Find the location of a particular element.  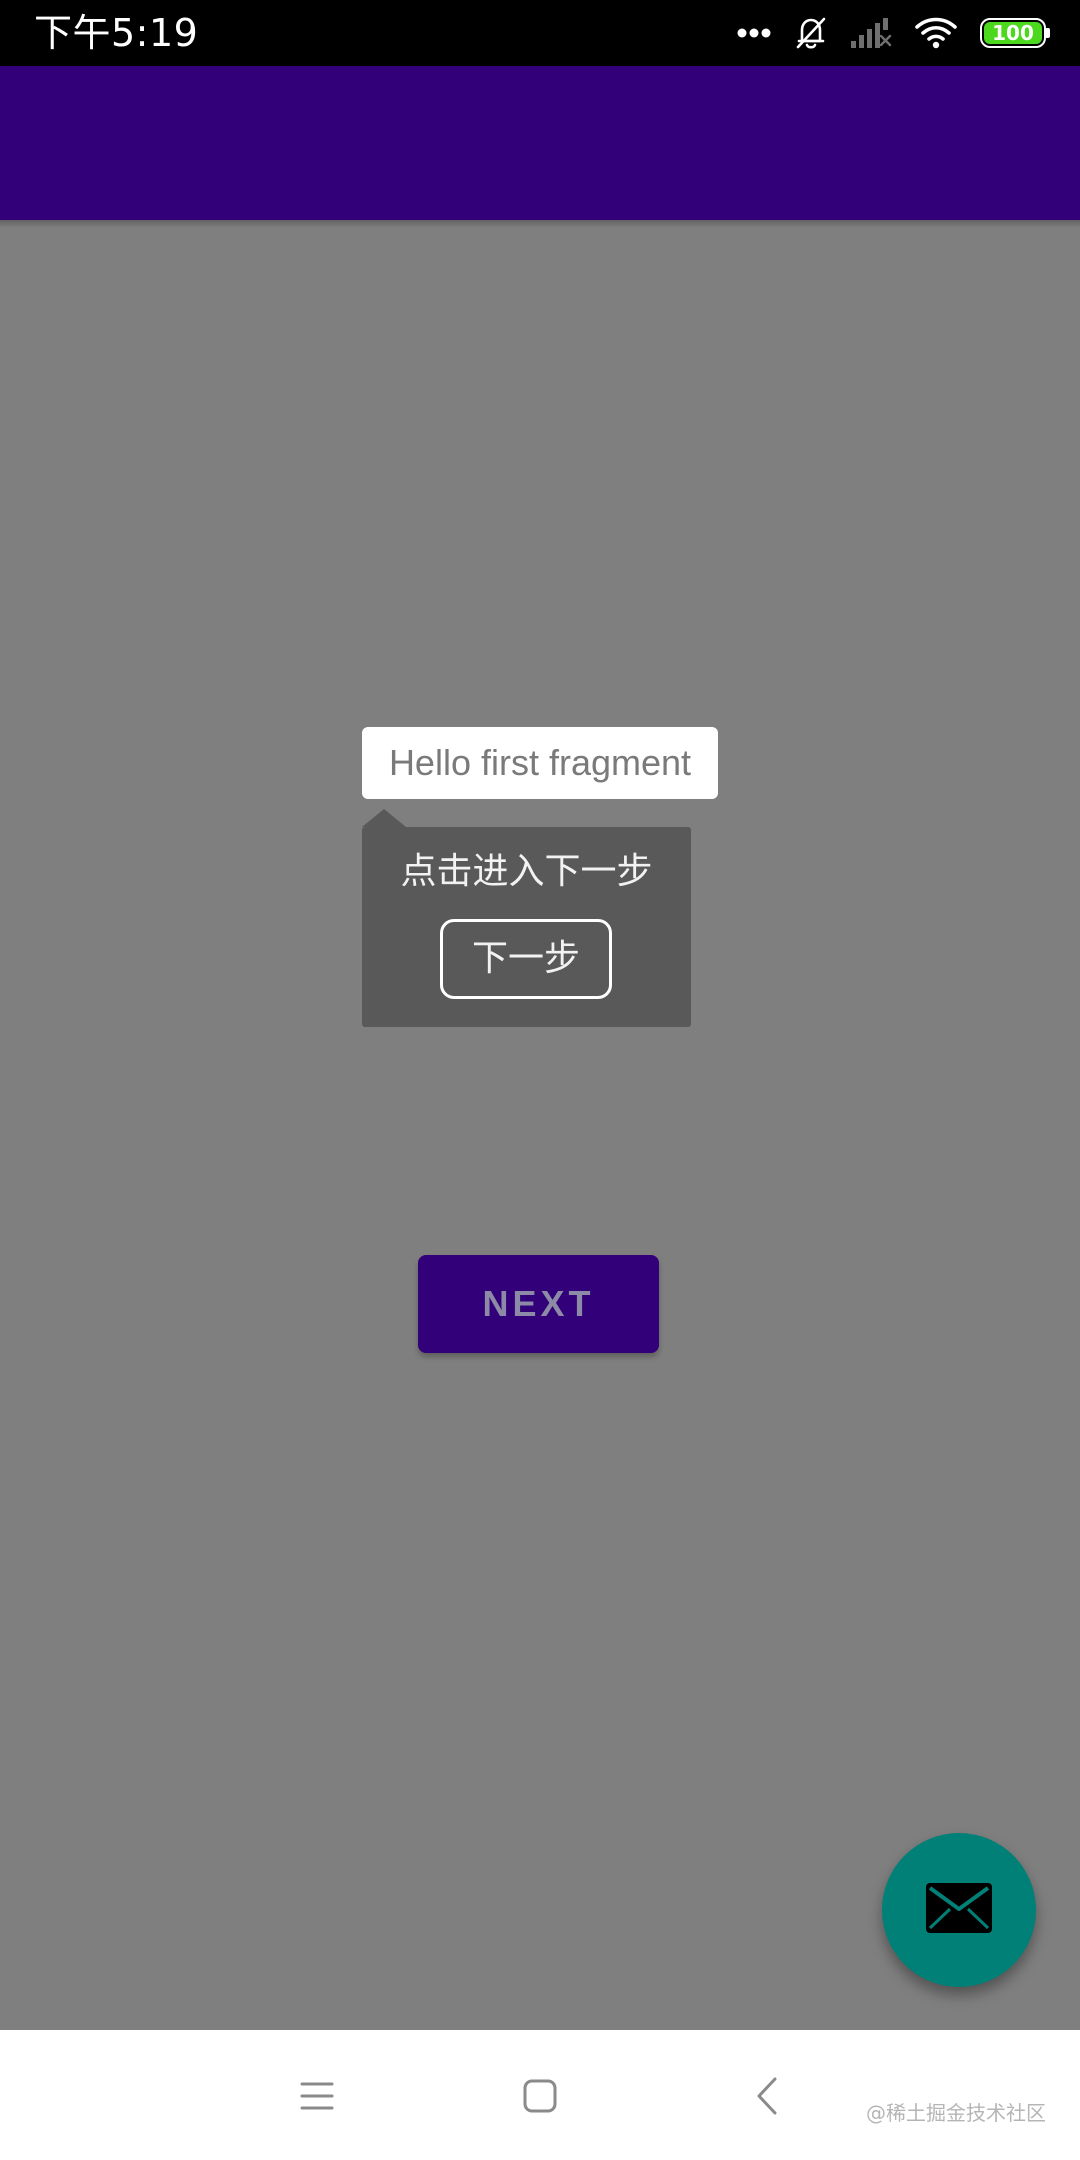

status-bar: 下午5:19 100 is located at coordinates (540, 33).